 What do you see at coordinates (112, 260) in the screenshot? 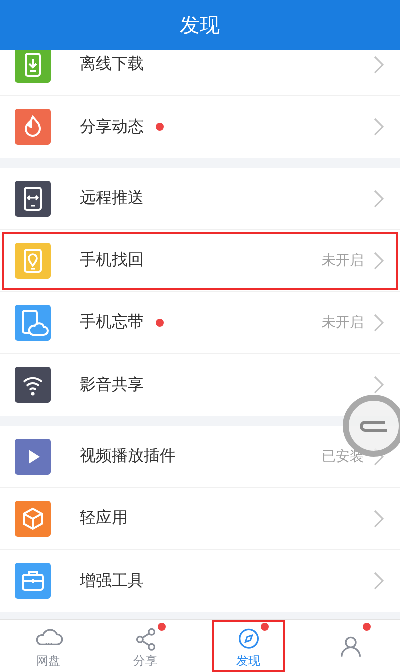
I see `item-label: 手机找回` at bounding box center [112, 260].